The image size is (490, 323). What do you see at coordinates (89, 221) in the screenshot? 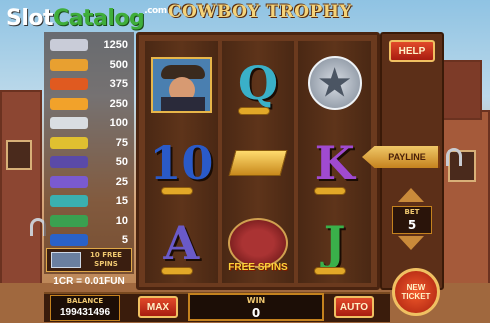
I see `paytable-row: 10` at bounding box center [89, 221].